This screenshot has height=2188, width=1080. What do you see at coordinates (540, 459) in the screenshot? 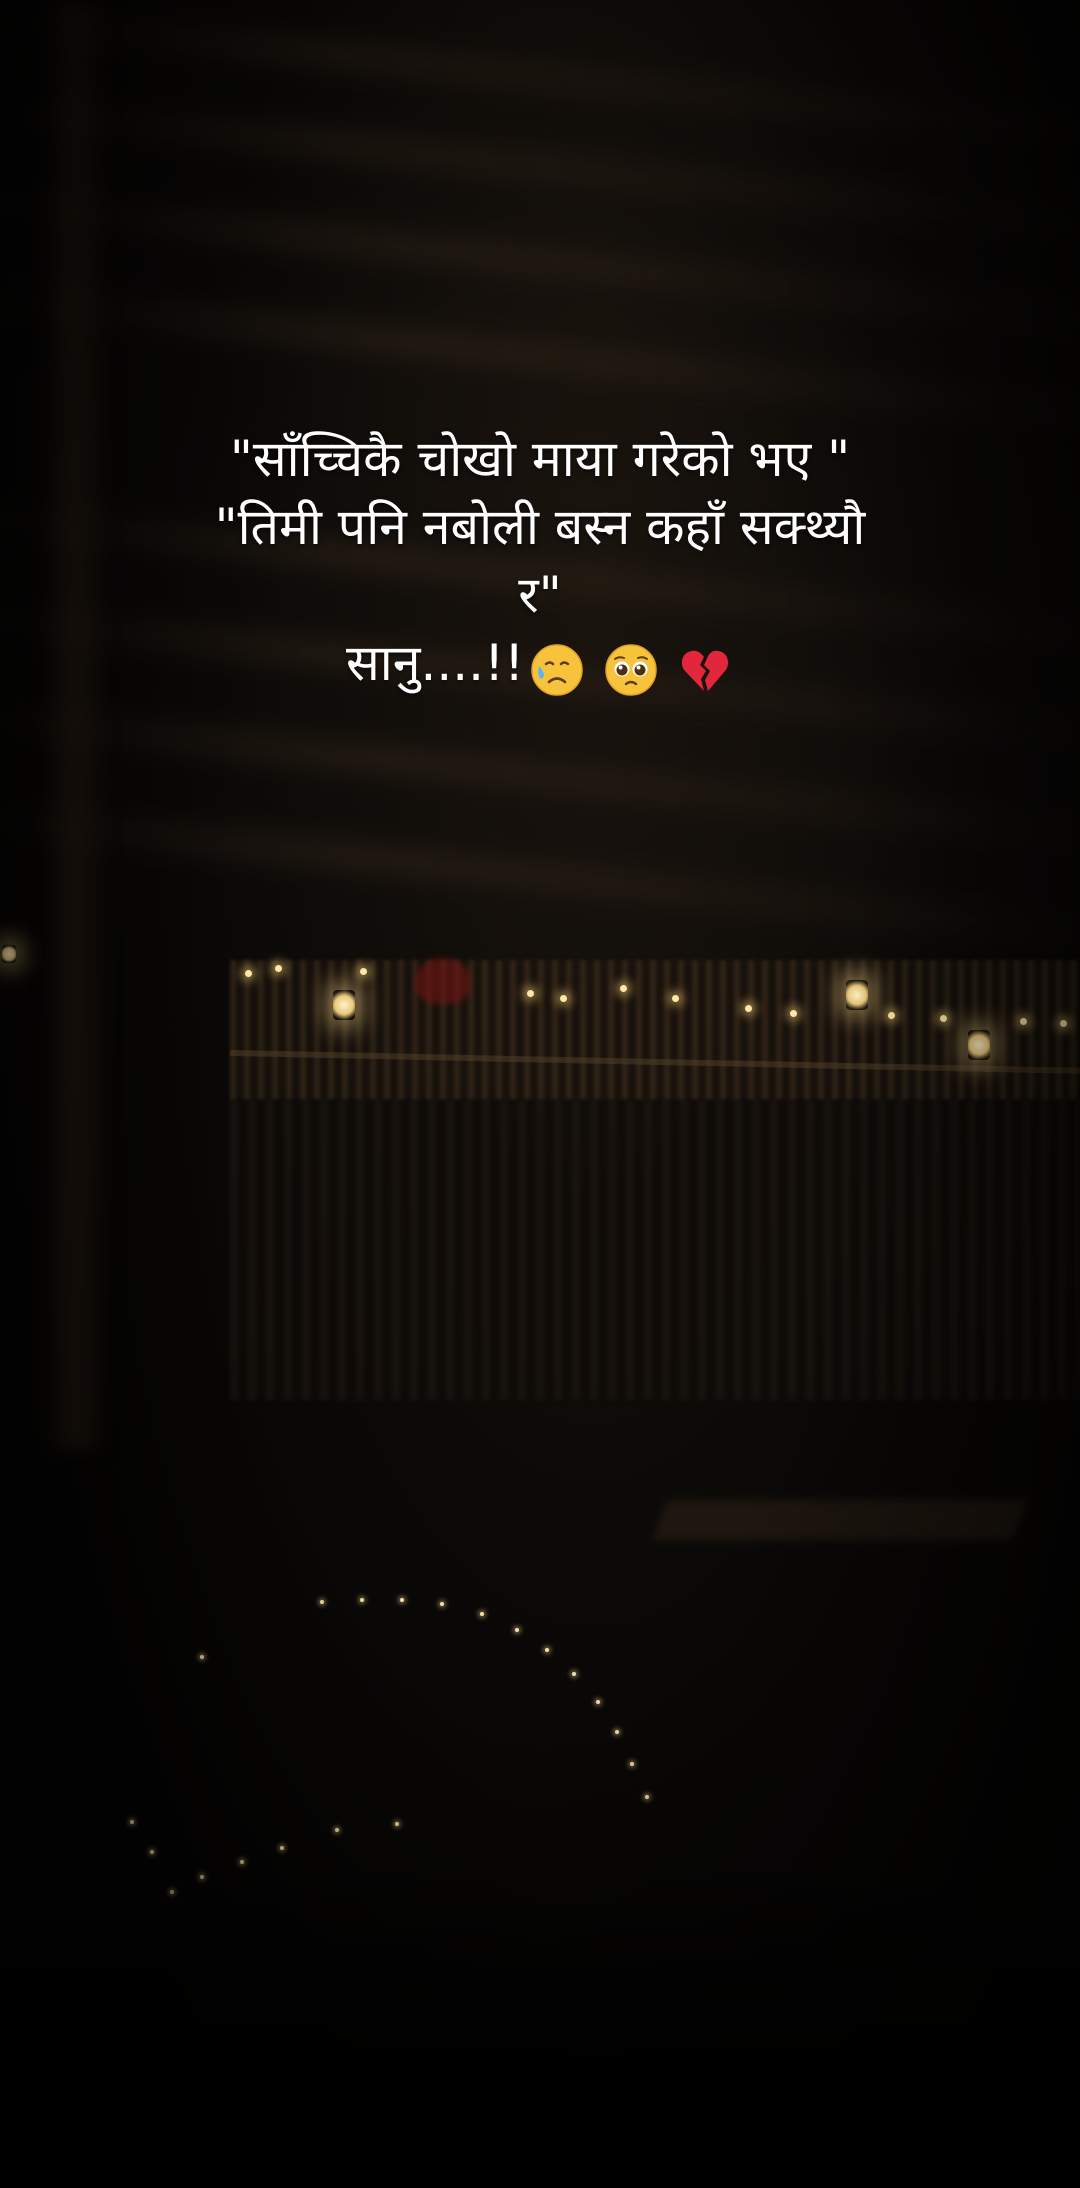
I see `quote-line-1: "साँच्चिकै चोखो माया गरेको भए "` at bounding box center [540, 459].